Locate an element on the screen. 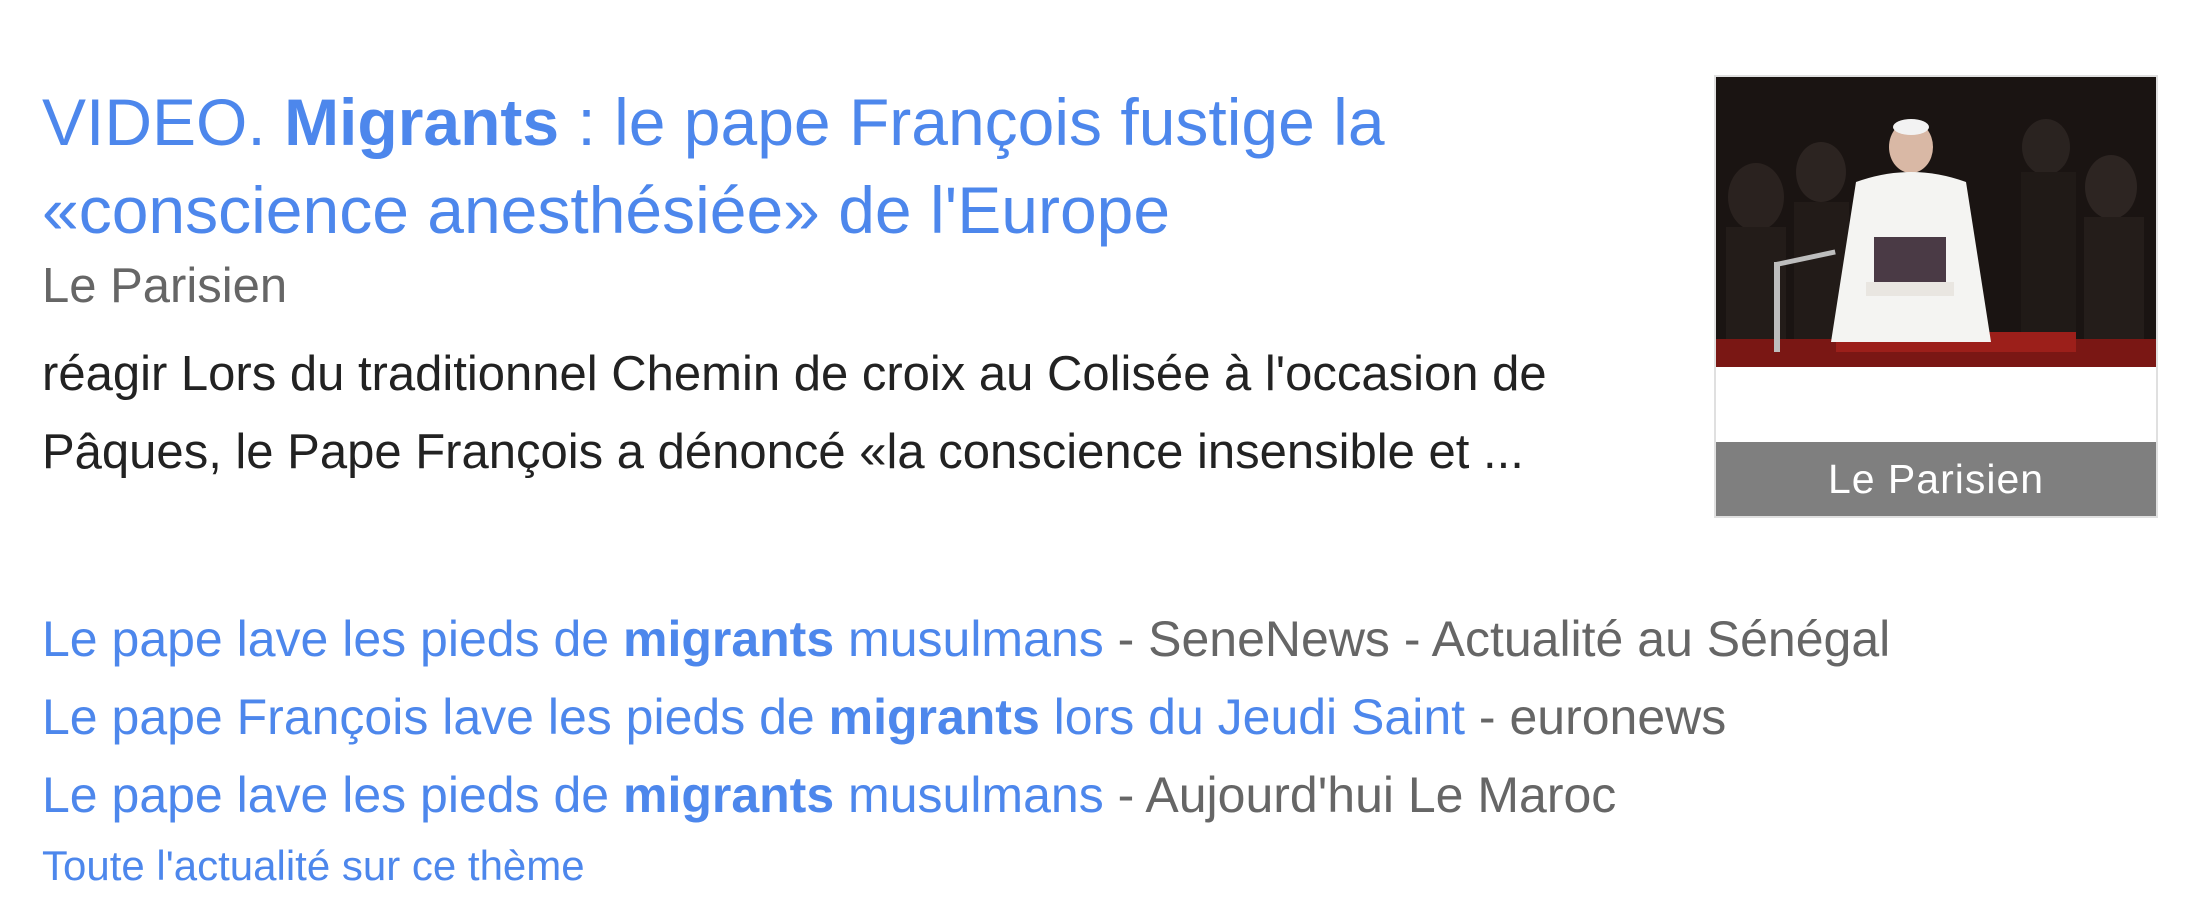 Image resolution: width=2200 pixels, height=902 pixels. pope-photo-thumbnail is located at coordinates (1936, 222).